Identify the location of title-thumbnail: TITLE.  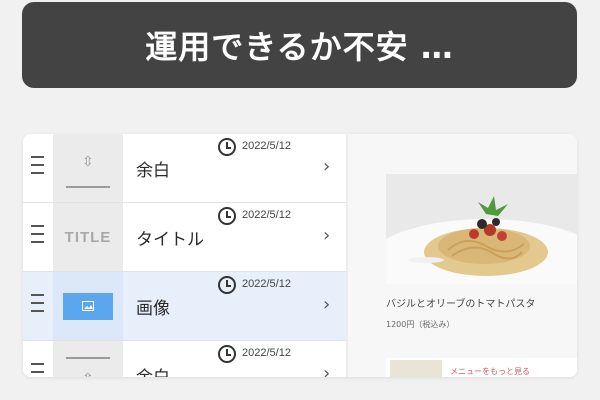
(88, 237).